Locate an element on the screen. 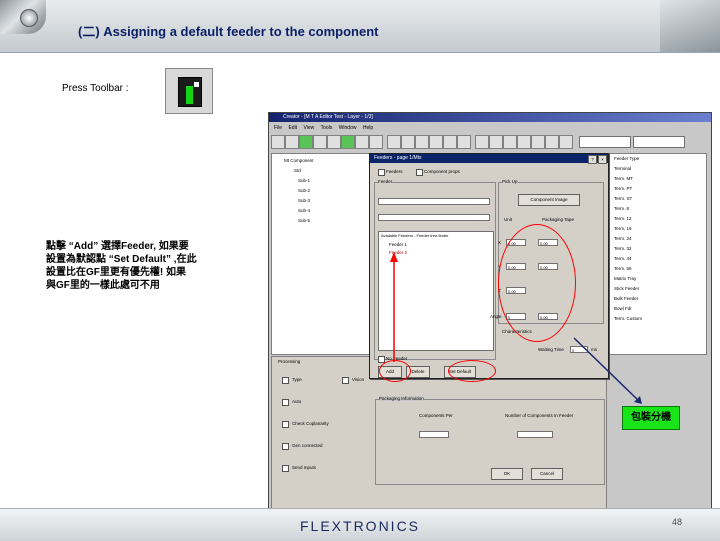  flextronics-logo: FLEXTRONICS is located at coordinates (360, 526).